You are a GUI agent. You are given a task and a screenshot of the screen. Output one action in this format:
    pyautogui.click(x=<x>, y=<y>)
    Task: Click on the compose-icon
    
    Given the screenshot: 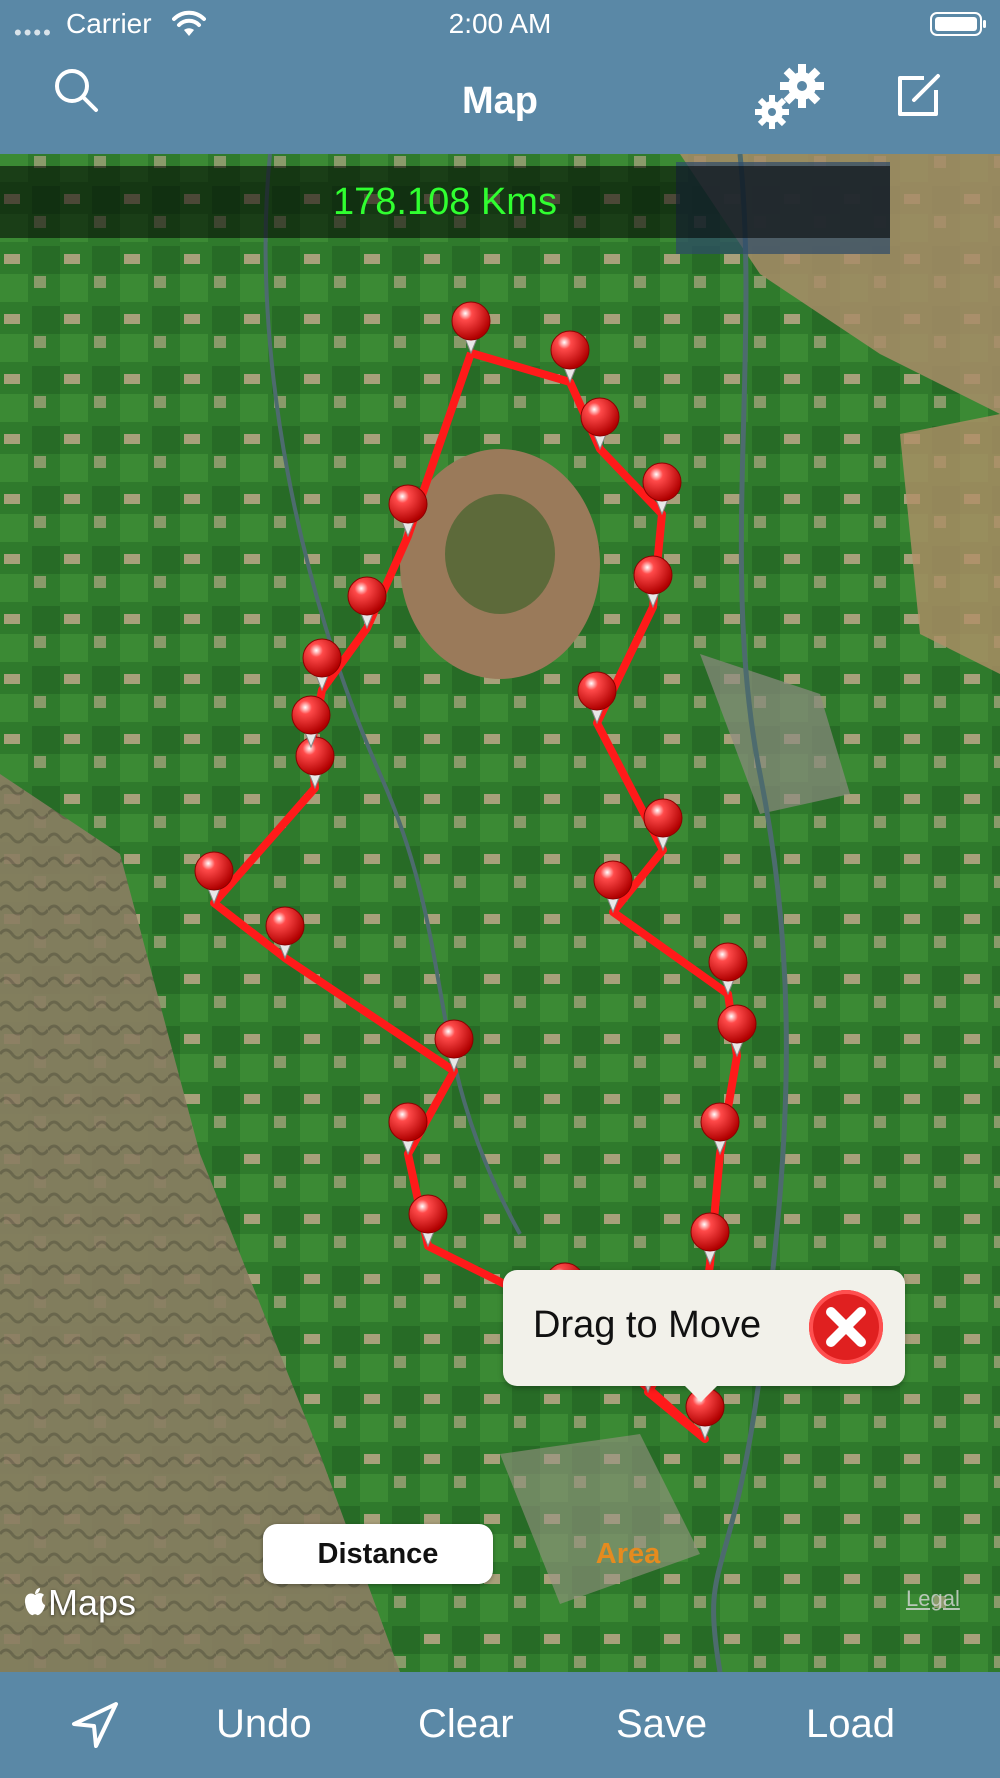 What is the action you would take?
    pyautogui.click(x=919, y=95)
    